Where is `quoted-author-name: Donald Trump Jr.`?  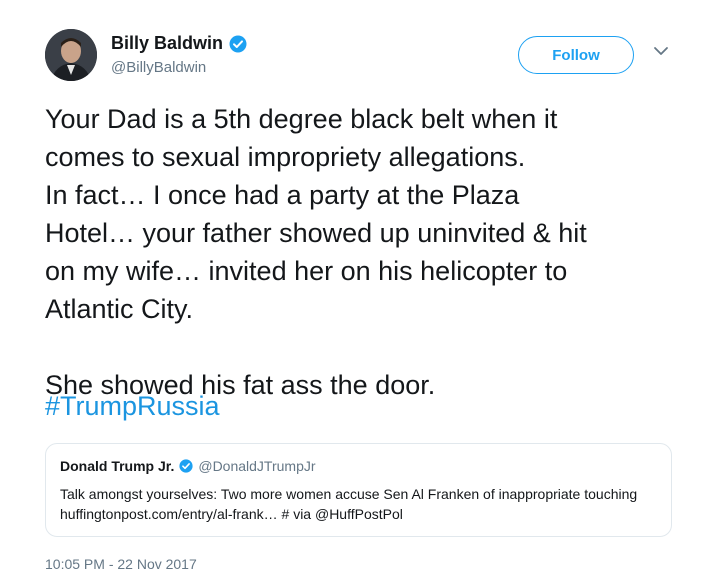 quoted-author-name: Donald Trump Jr. is located at coordinates (117, 466).